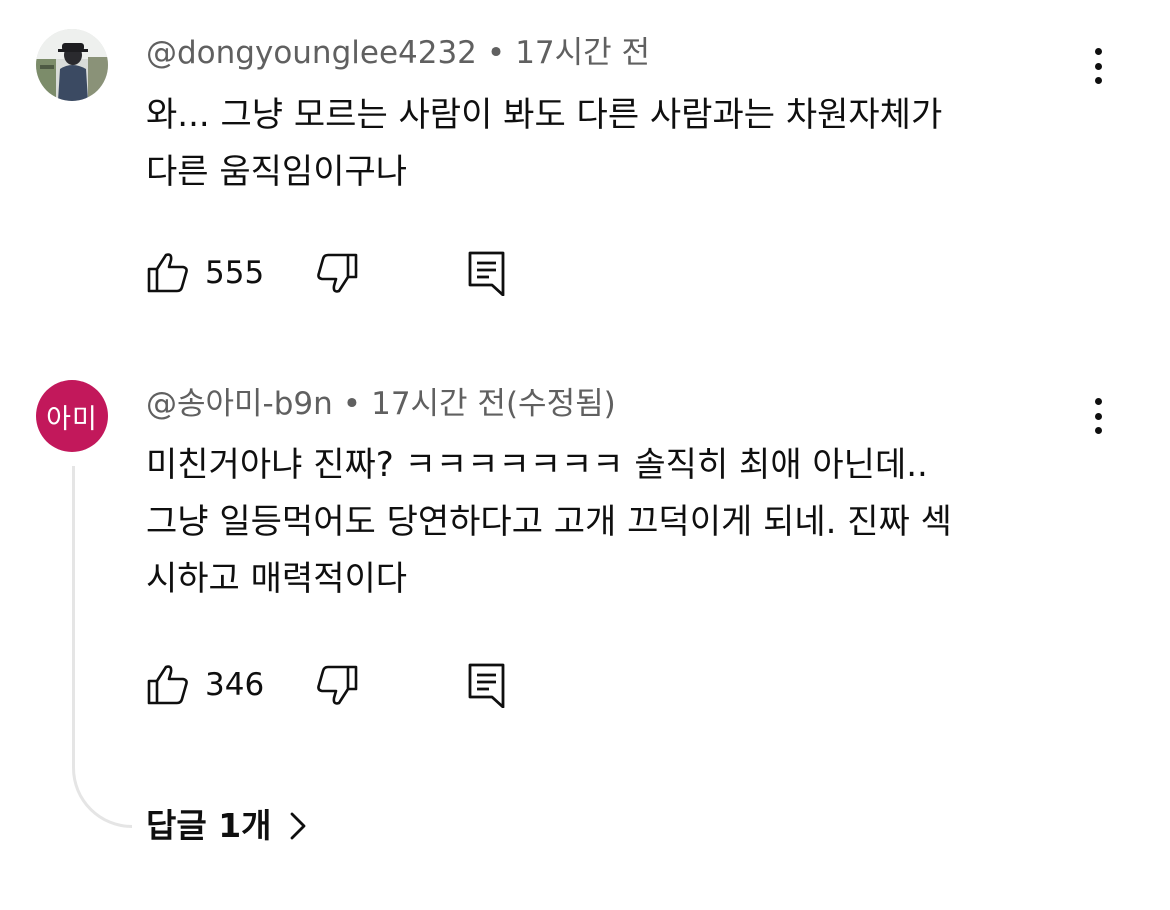 The image size is (1170, 910). I want to click on comment-author: @송아미-b9n, so click(239, 404).